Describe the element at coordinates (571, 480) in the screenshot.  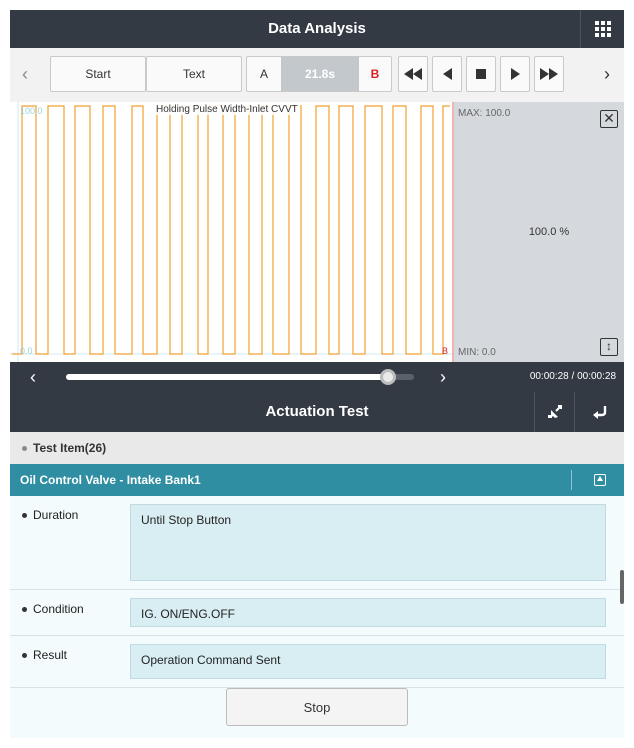
I see `divider` at that location.